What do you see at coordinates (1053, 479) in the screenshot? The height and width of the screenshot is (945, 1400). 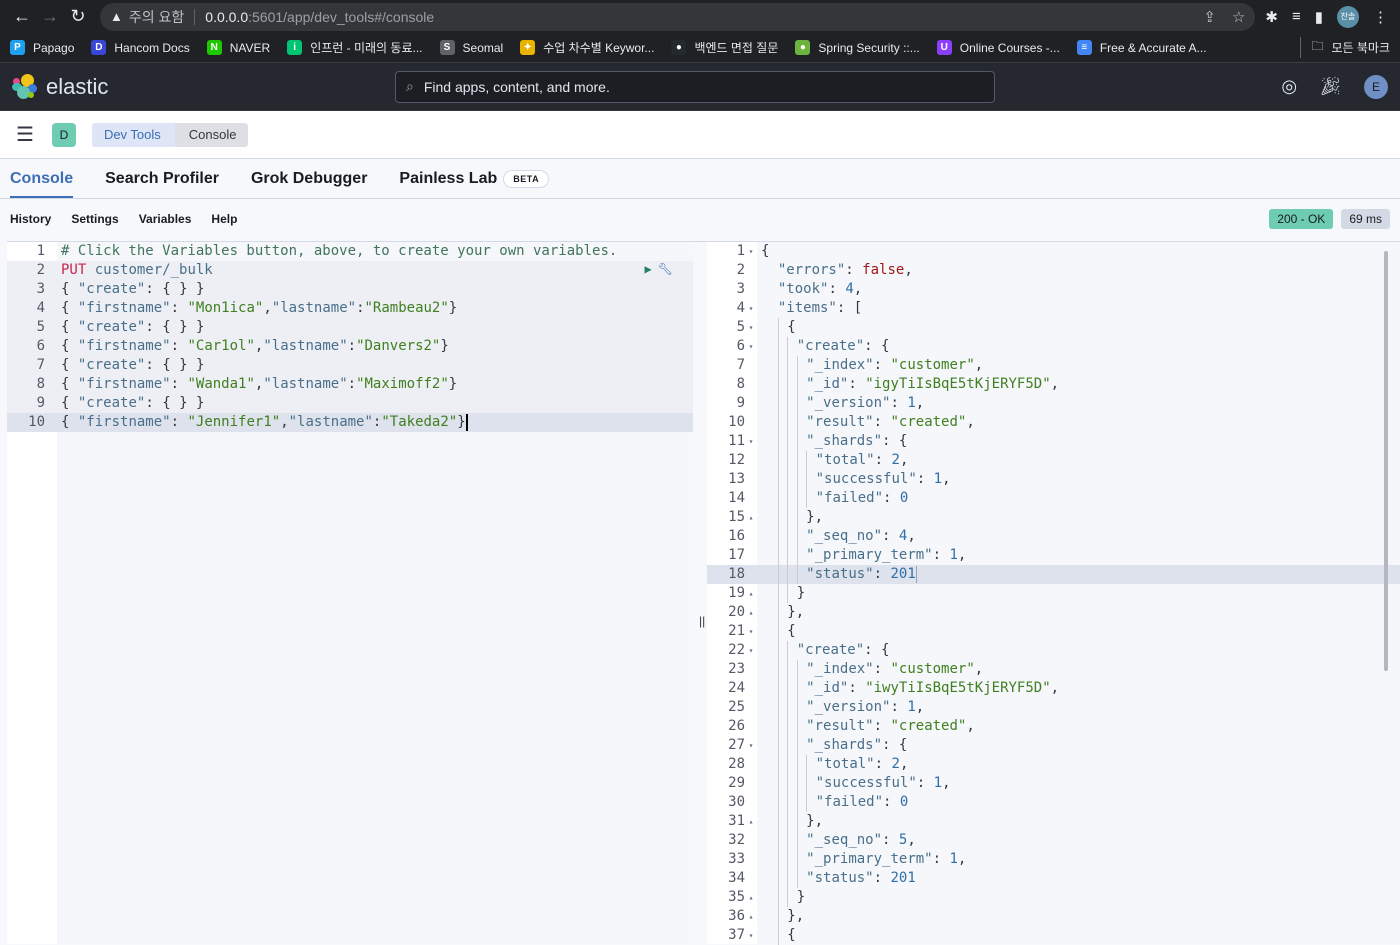 I see `response-line: 13 "successful": 1,` at bounding box center [1053, 479].